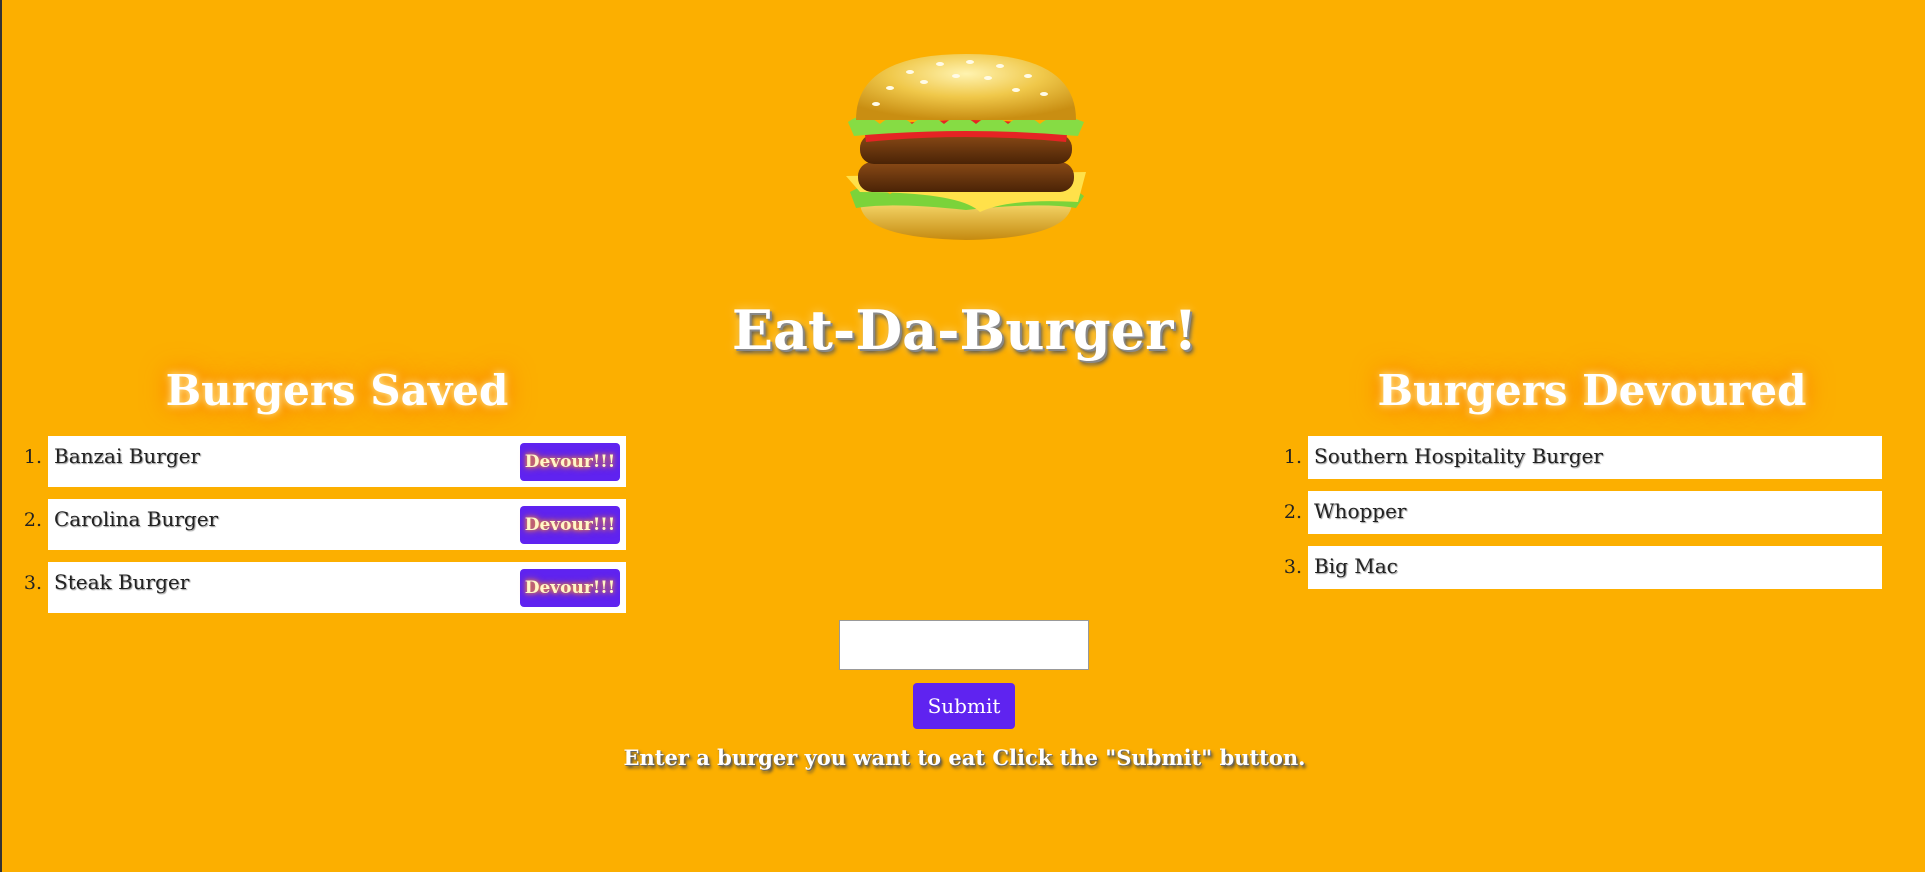 This screenshot has height=872, width=1925. I want to click on burger-name: Whopper, so click(1360, 511).